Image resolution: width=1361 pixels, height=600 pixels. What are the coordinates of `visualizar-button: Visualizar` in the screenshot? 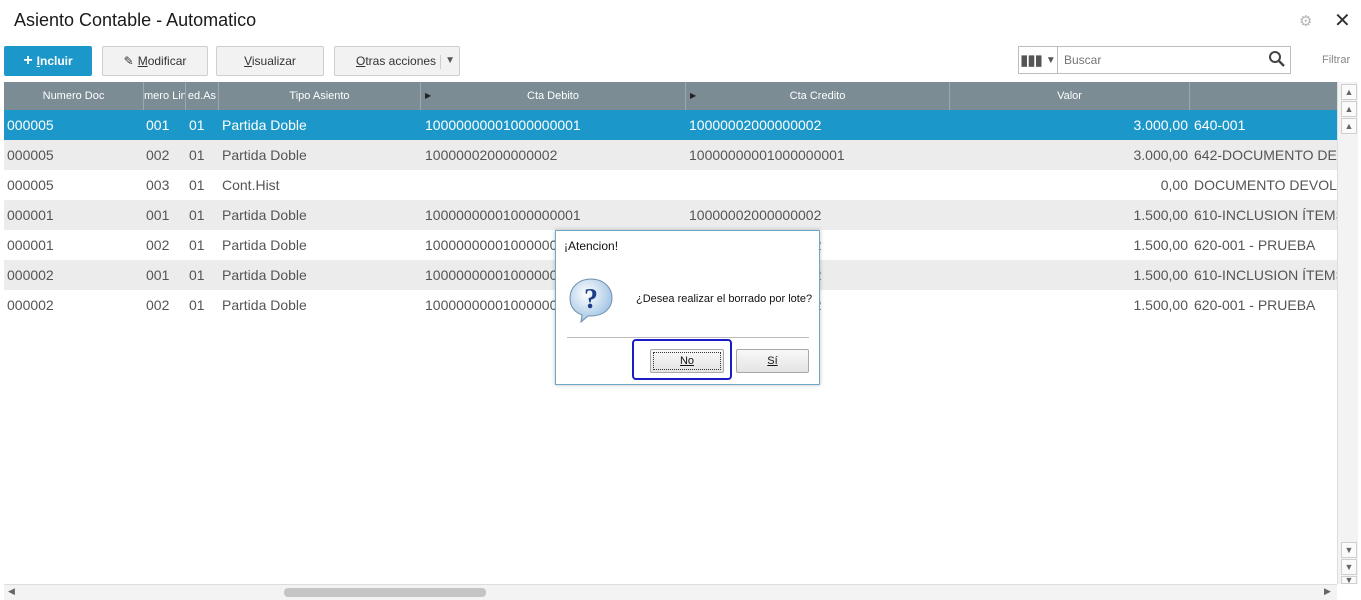 It's located at (270, 61).